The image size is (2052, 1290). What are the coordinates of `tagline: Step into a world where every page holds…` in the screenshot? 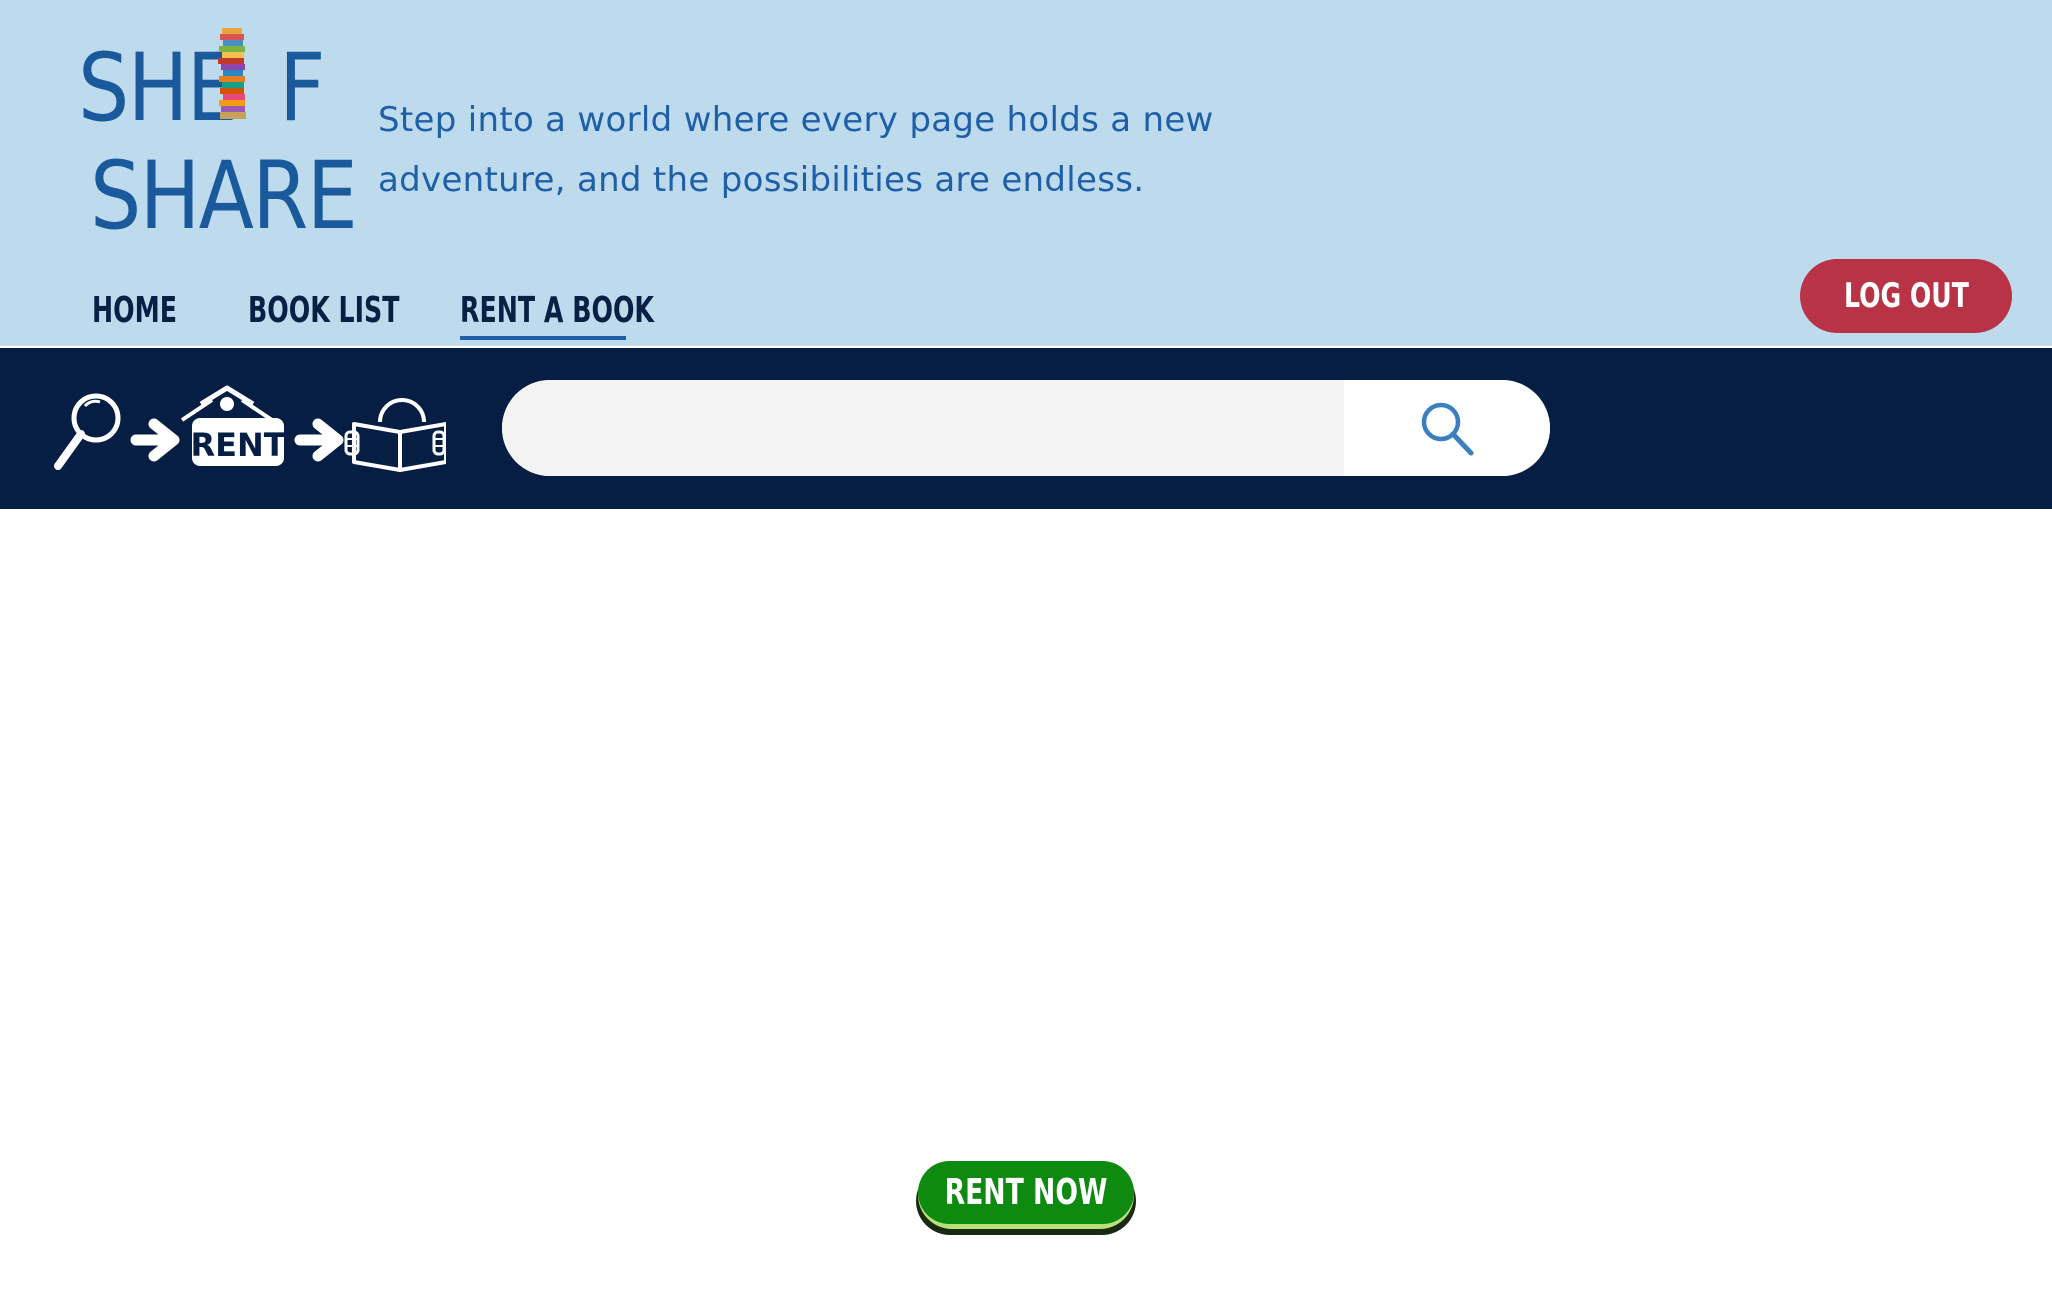 It's located at (796, 150).